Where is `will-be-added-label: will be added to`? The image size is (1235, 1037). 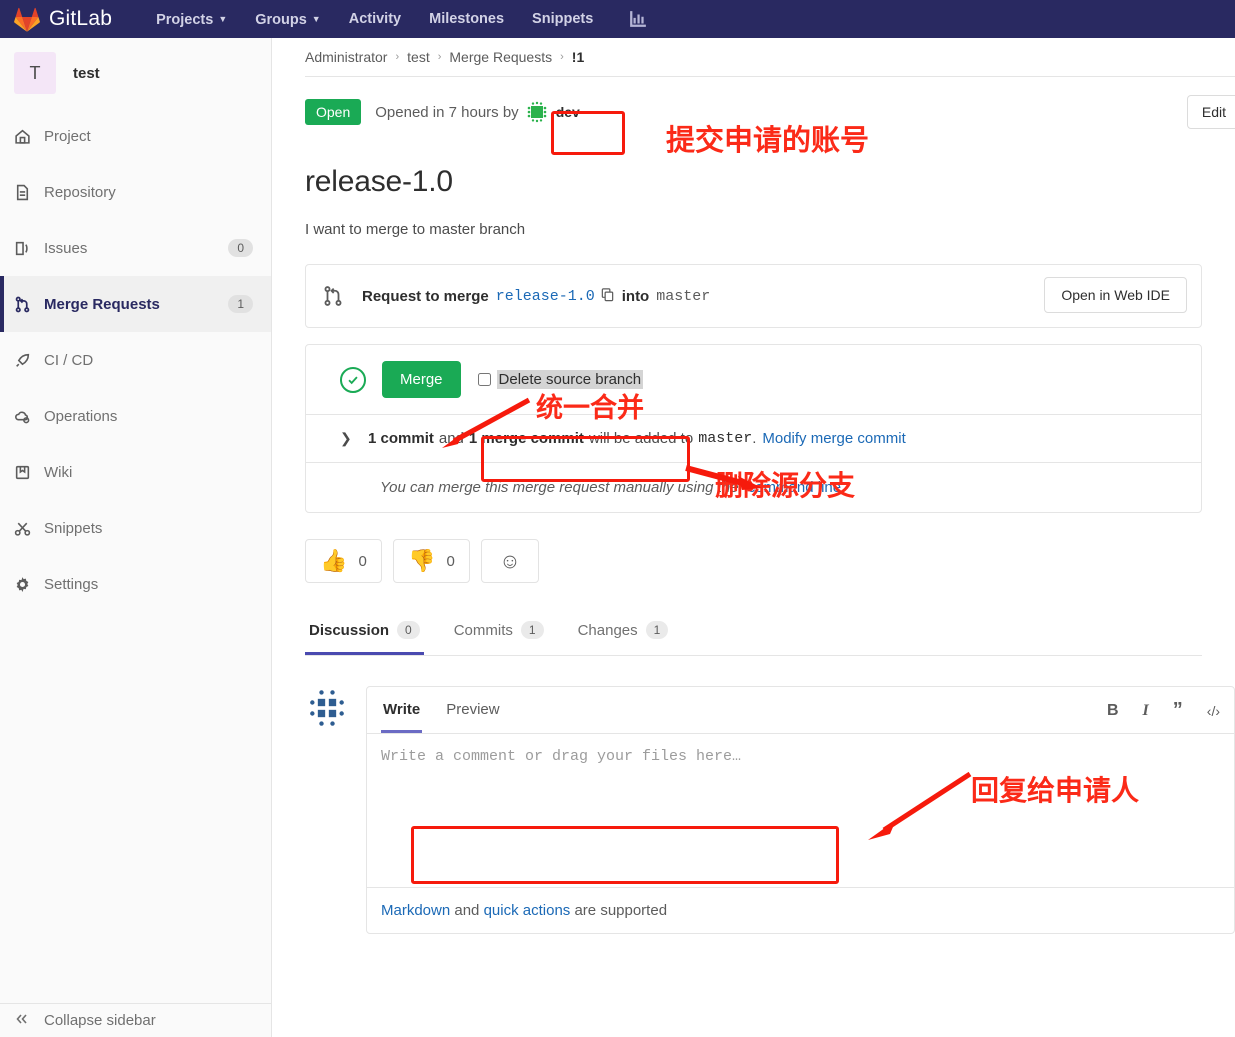
will-be-added-label: will be added to is located at coordinates (641, 438).